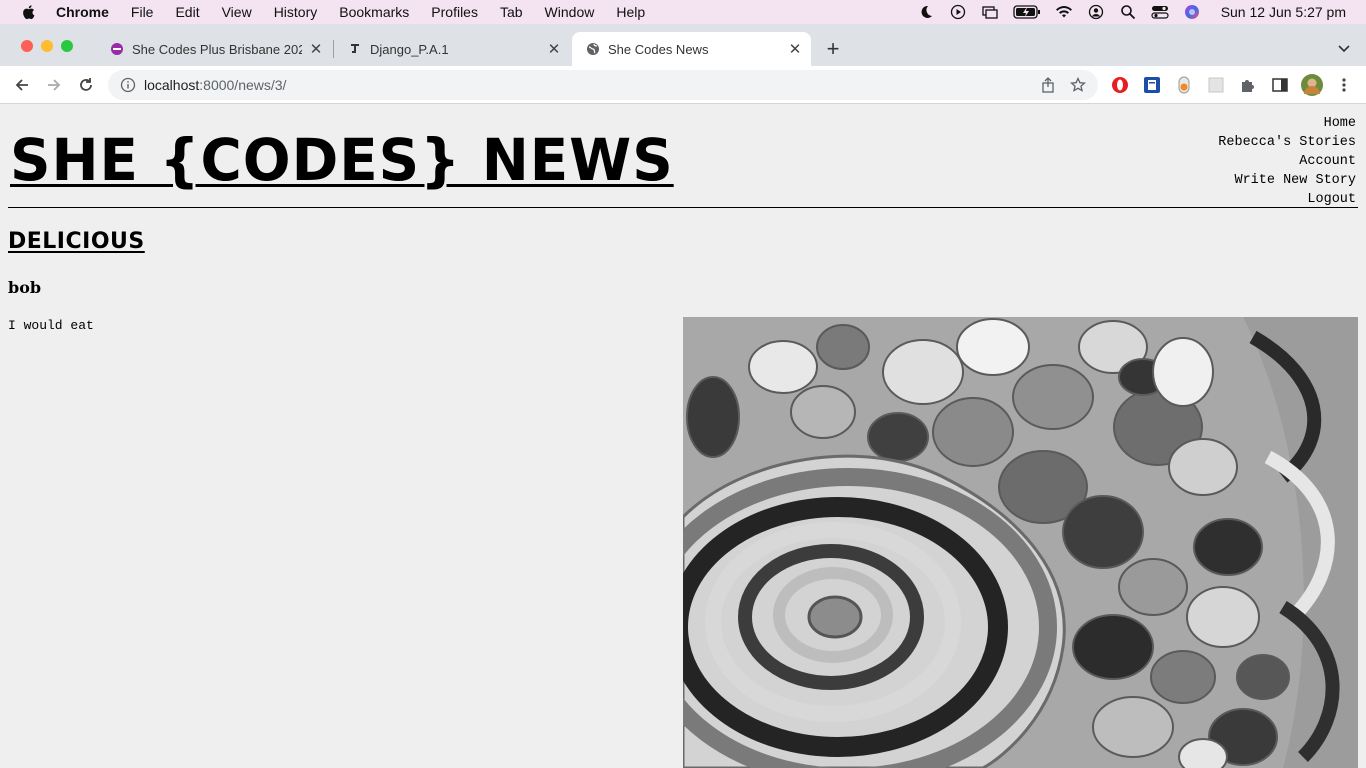  What do you see at coordinates (833, 48) in the screenshot?
I see `new-tab-button: +` at bounding box center [833, 48].